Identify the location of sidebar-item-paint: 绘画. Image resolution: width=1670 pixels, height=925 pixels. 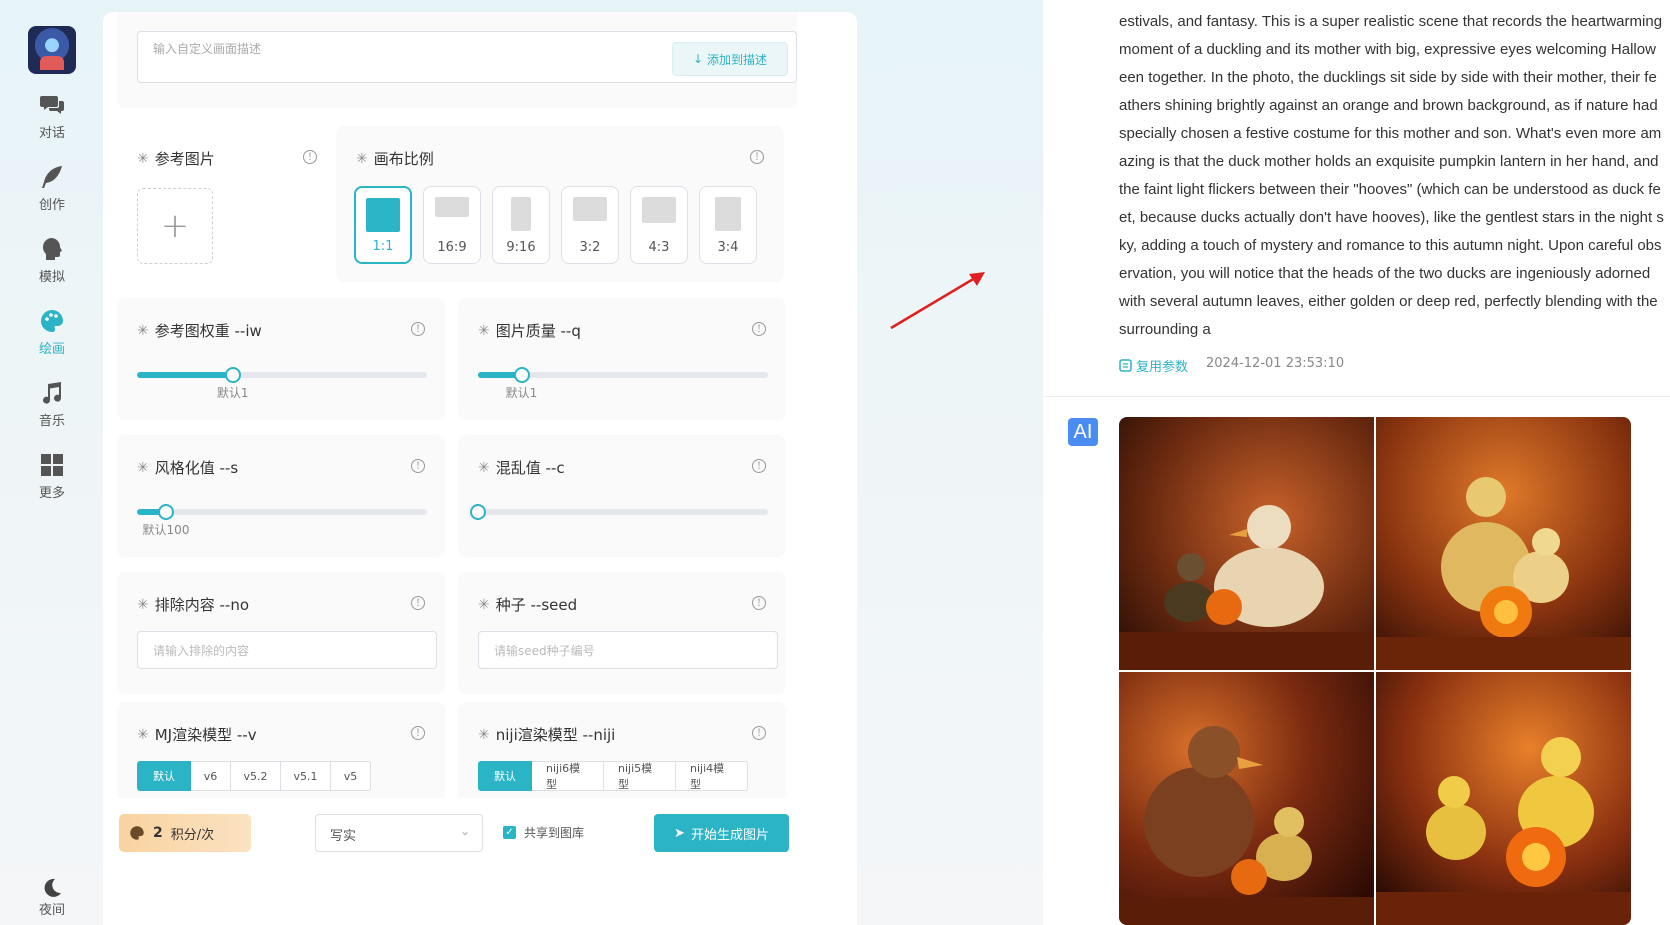
(52, 332).